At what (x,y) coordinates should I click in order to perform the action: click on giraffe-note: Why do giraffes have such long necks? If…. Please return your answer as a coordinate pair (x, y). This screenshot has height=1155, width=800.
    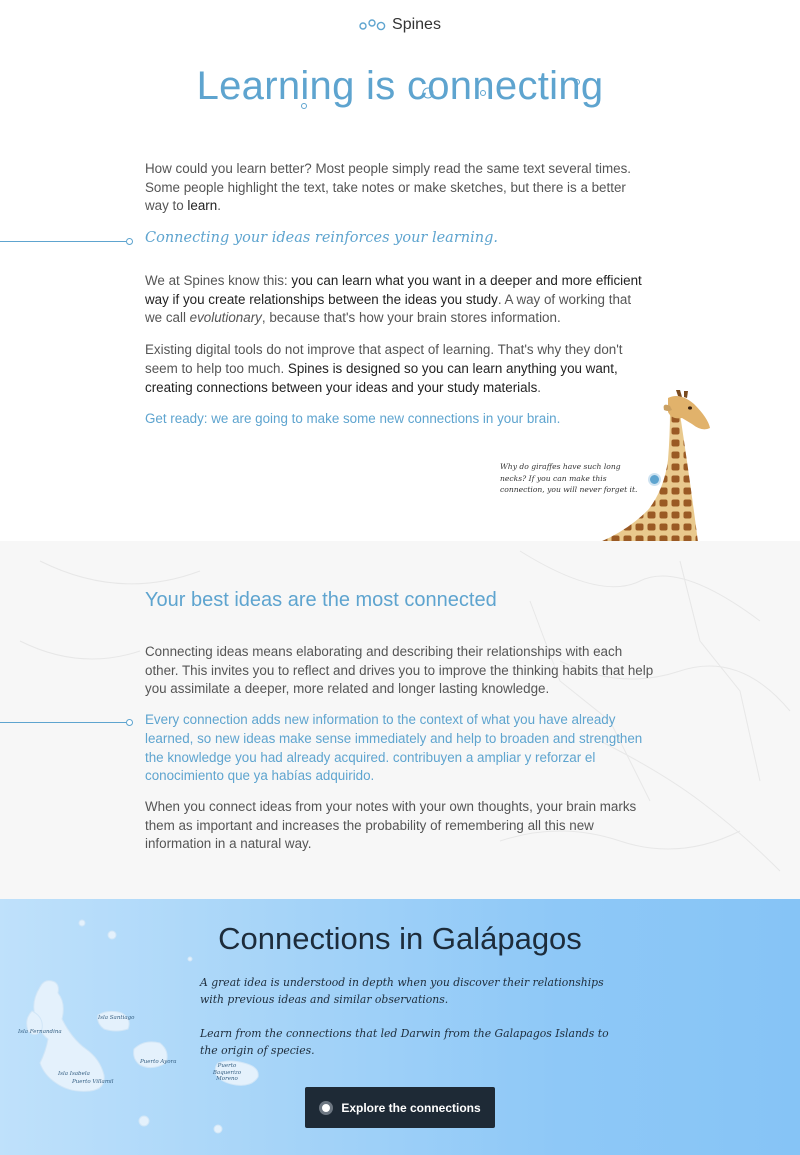
    Looking at the image, I should click on (569, 478).